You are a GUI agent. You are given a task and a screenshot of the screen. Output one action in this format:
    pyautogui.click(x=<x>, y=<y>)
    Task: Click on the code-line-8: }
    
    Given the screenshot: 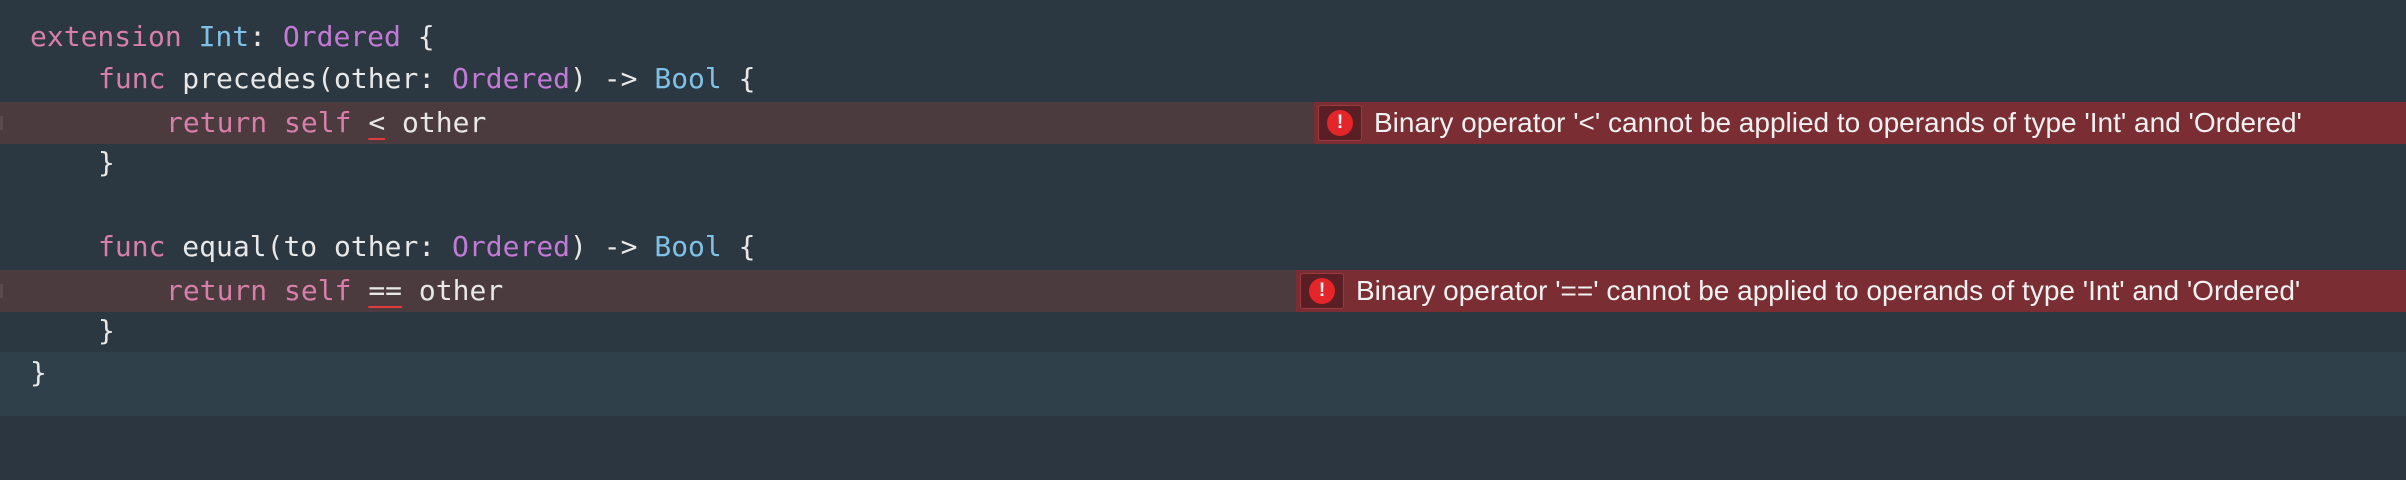 What is the action you would take?
    pyautogui.click(x=1203, y=331)
    